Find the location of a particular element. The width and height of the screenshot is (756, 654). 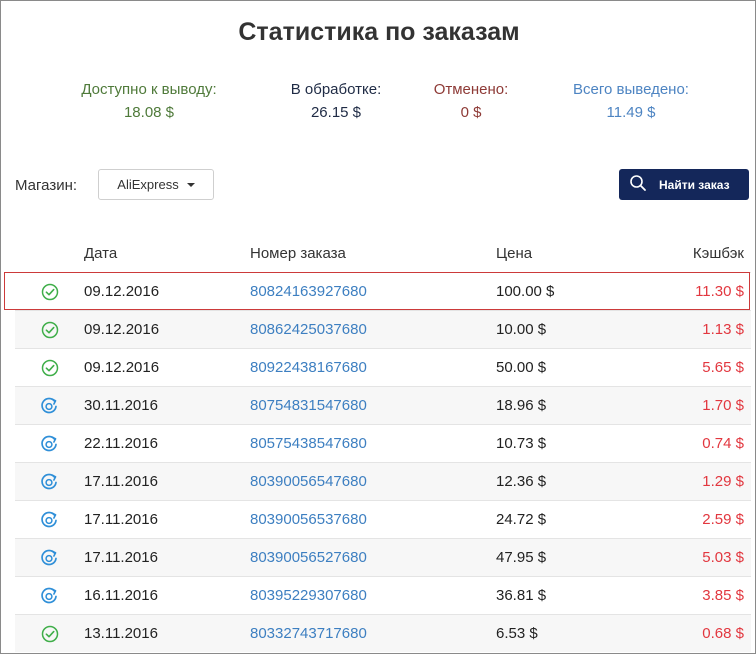

page-title: Статистика по заказам is located at coordinates (379, 32).